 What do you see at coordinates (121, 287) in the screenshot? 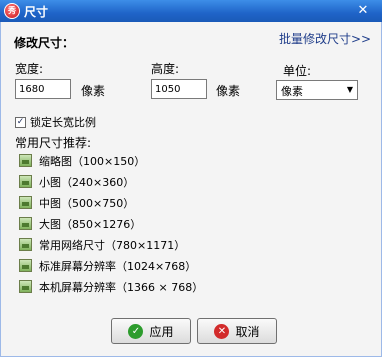
I see `preset-label: 本机屏幕分辨率（1366 × 768）` at bounding box center [121, 287].